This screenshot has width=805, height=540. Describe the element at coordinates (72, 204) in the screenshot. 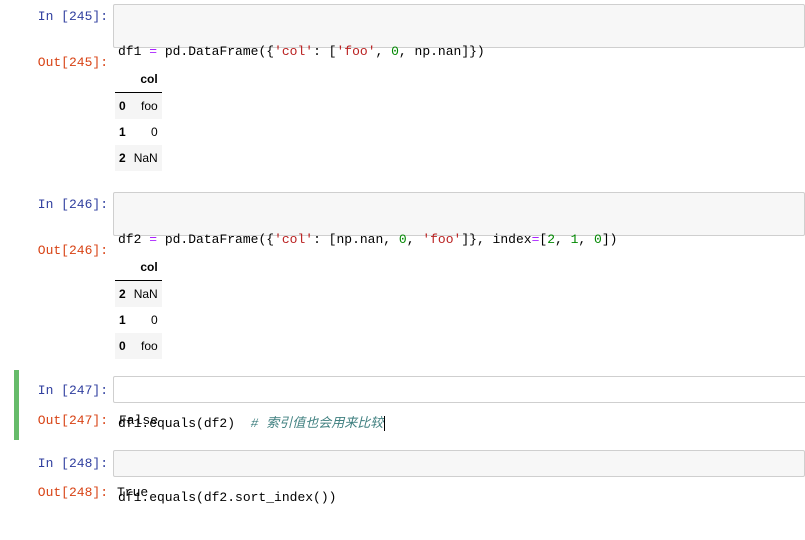

I see `in-prompt-246: In [246]:` at that location.